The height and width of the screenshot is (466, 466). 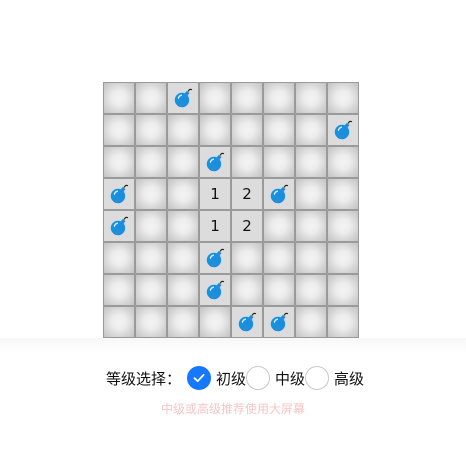 I want to click on level-select-label: 等级选择：, so click(x=144, y=378).